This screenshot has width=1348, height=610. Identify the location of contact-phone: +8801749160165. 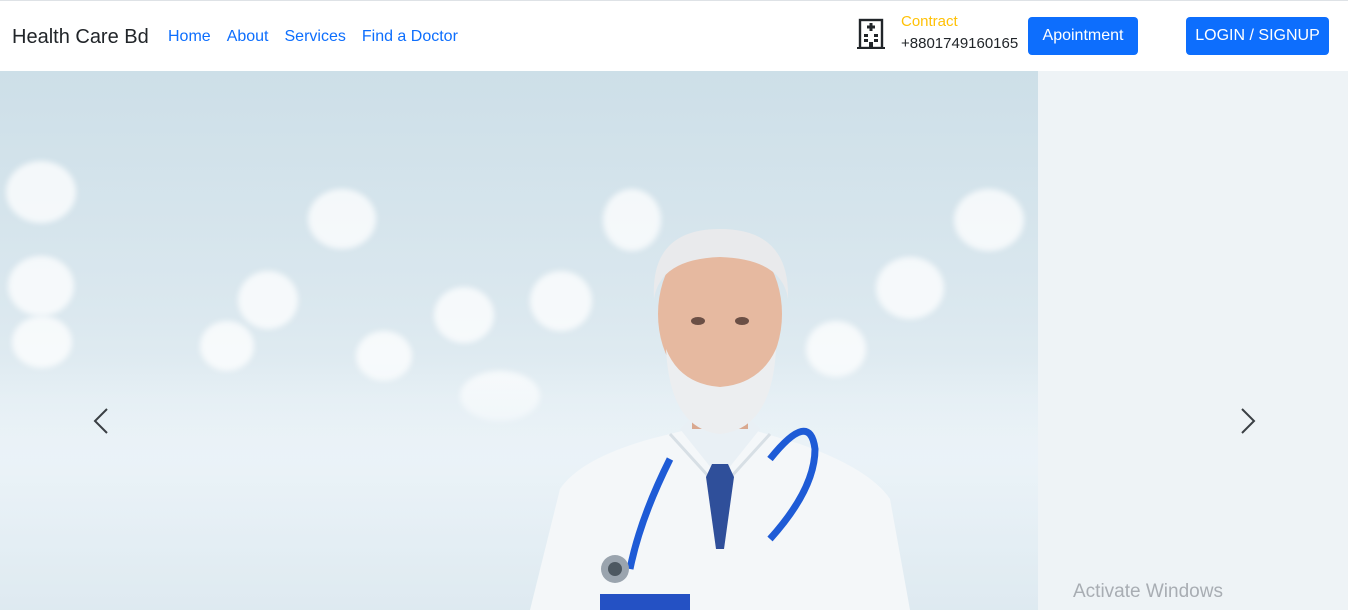
(960, 43).